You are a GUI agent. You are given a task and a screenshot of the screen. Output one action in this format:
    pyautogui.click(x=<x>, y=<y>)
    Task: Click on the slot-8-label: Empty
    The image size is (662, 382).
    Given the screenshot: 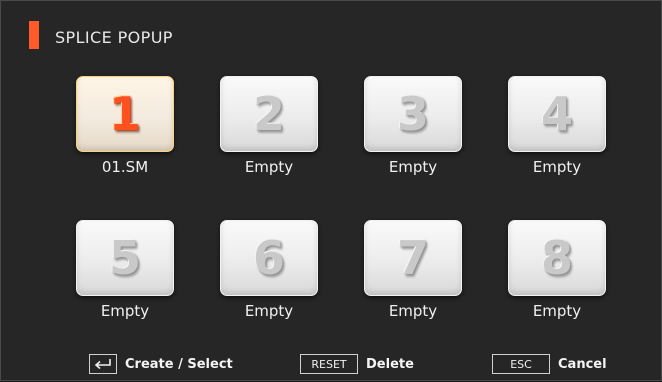 What is the action you would take?
    pyautogui.click(x=557, y=311)
    